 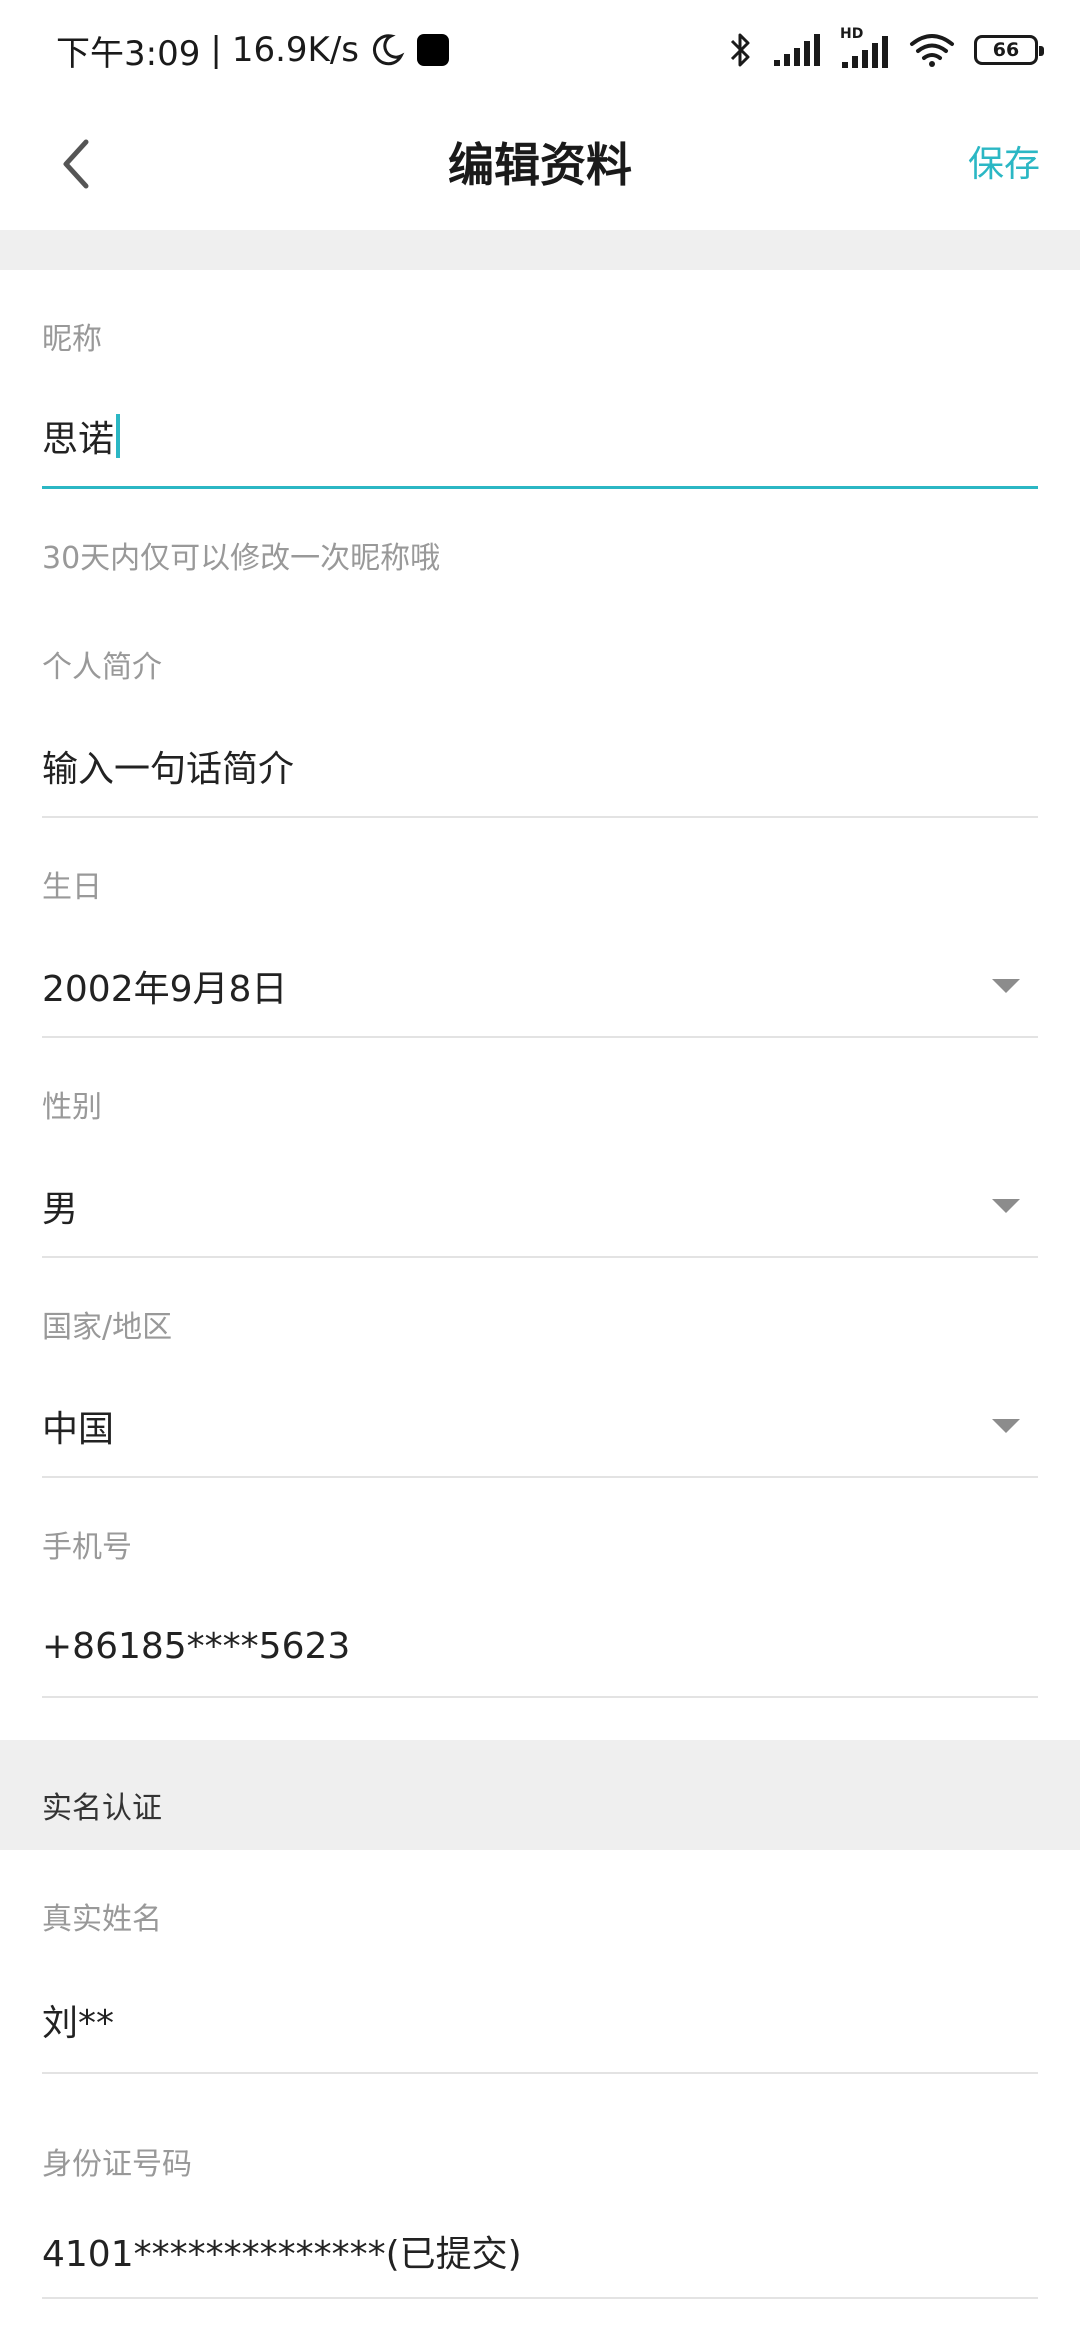 What do you see at coordinates (60, 1209) in the screenshot?
I see `gender-value: 男` at bounding box center [60, 1209].